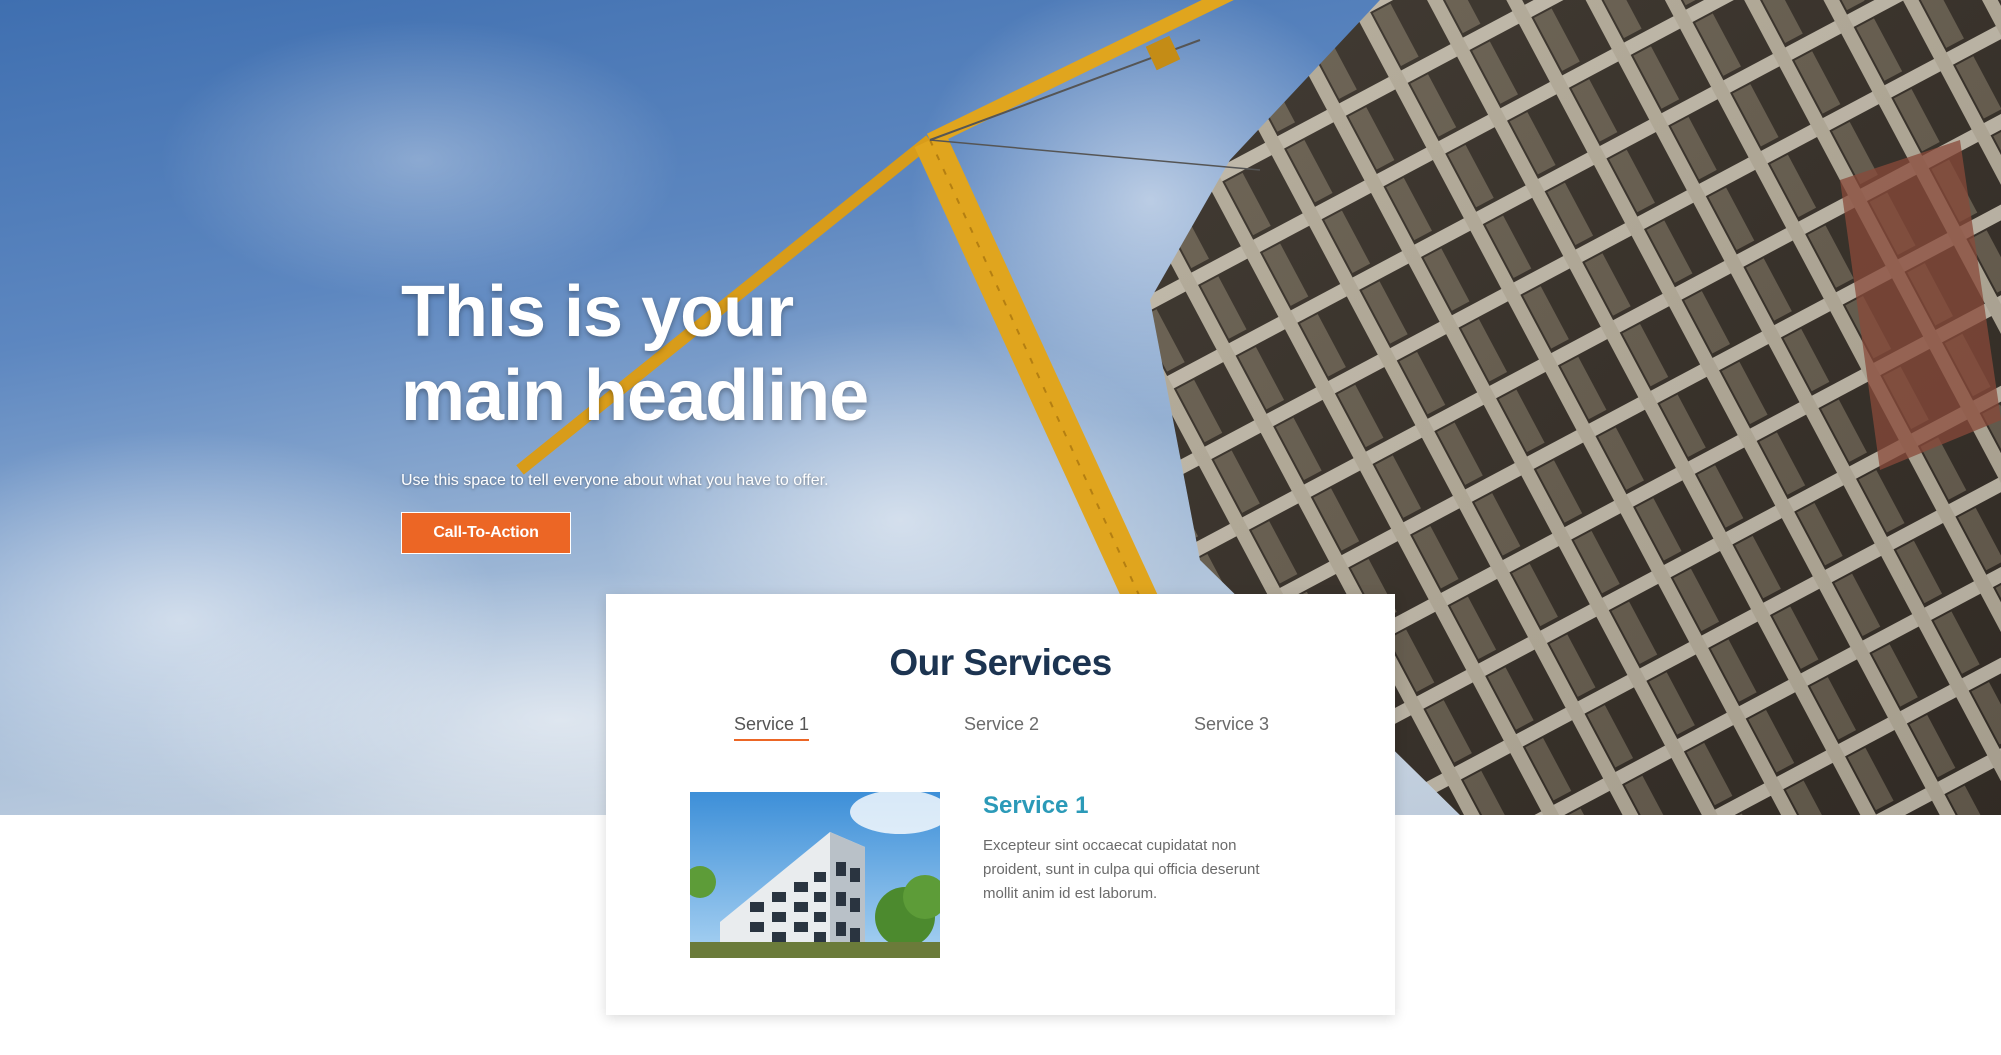 The image size is (2001, 1055). Describe the element at coordinates (815, 875) in the screenshot. I see `service-image` at that location.